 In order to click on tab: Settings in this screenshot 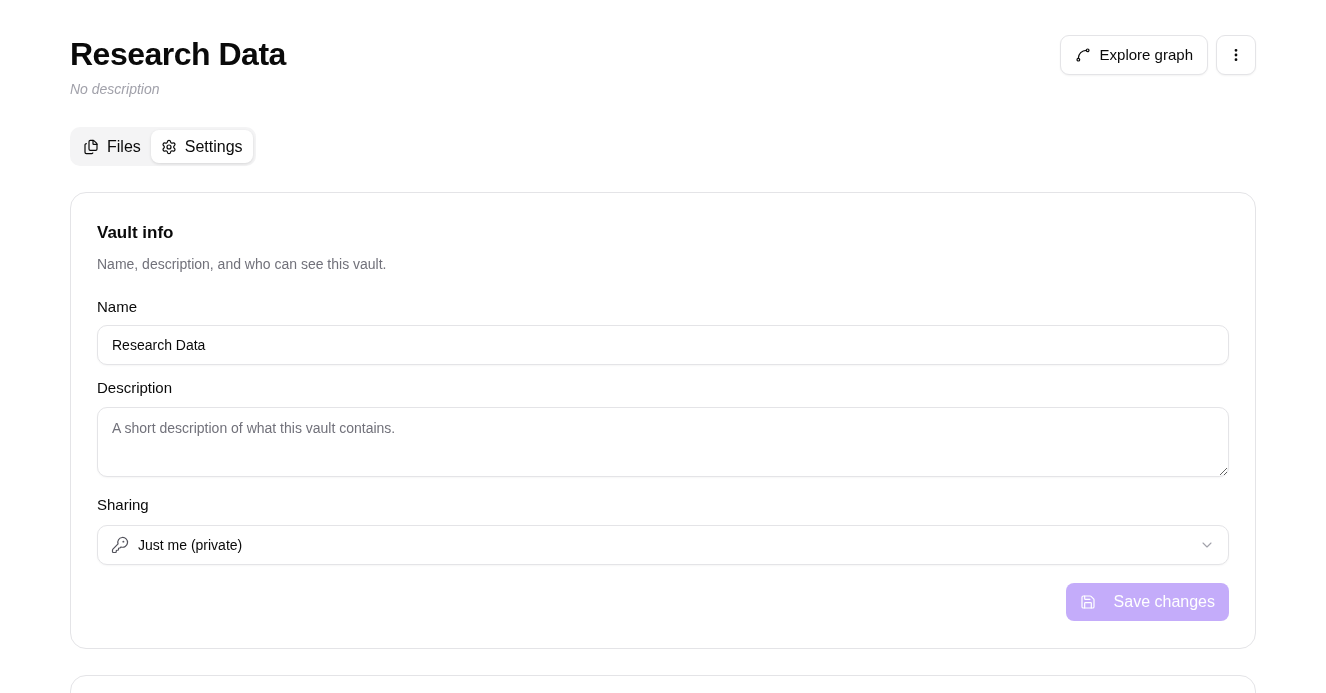, I will do `click(201, 146)`.